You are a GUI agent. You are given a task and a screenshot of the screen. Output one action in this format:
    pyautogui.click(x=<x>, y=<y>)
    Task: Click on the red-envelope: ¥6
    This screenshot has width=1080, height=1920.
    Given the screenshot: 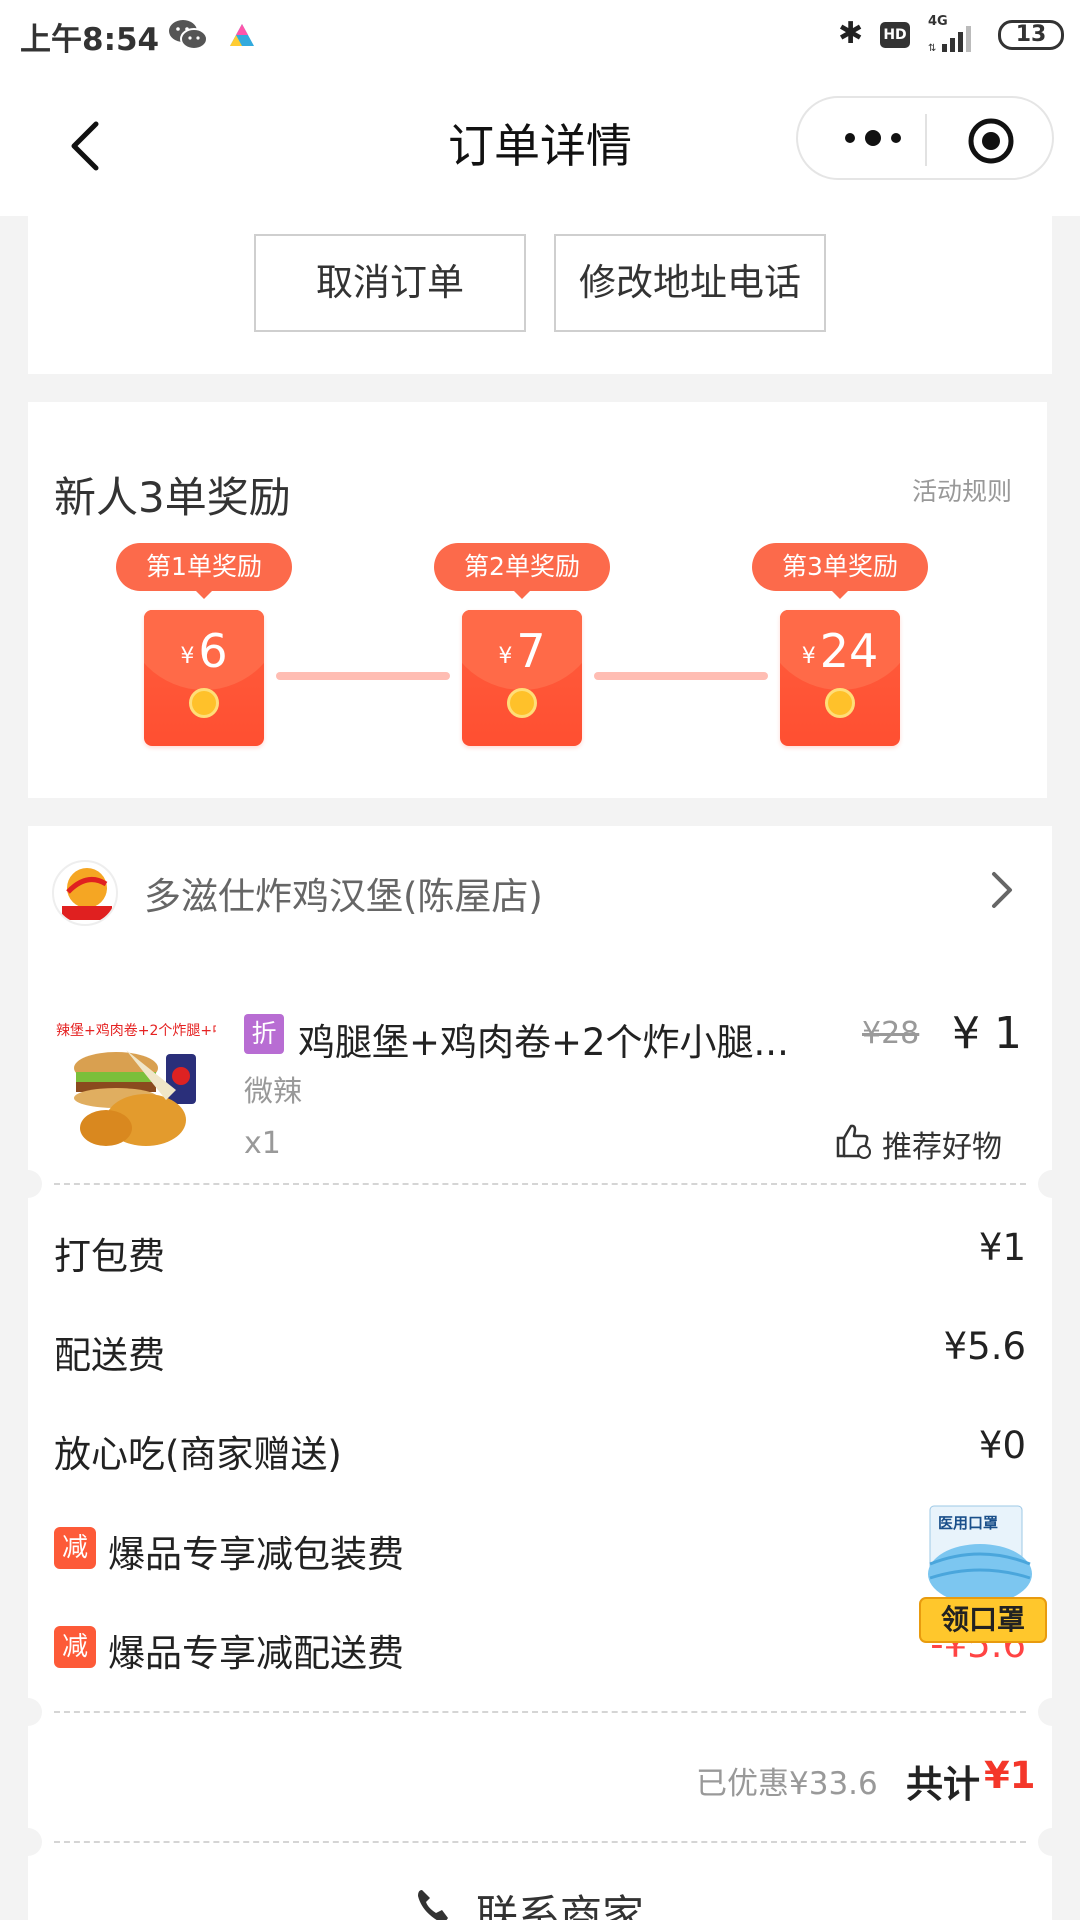 What is the action you would take?
    pyautogui.click(x=204, y=678)
    